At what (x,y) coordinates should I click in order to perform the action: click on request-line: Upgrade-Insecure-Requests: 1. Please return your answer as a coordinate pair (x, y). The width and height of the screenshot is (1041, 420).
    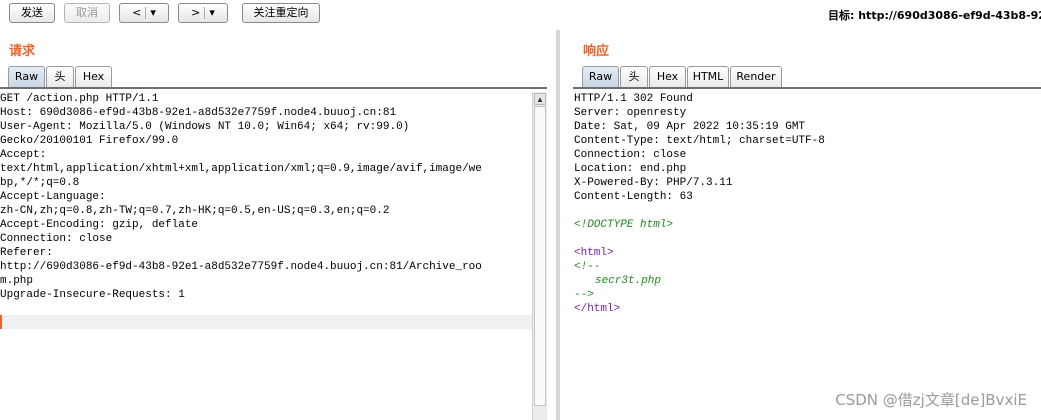
    Looking at the image, I should click on (92, 295).